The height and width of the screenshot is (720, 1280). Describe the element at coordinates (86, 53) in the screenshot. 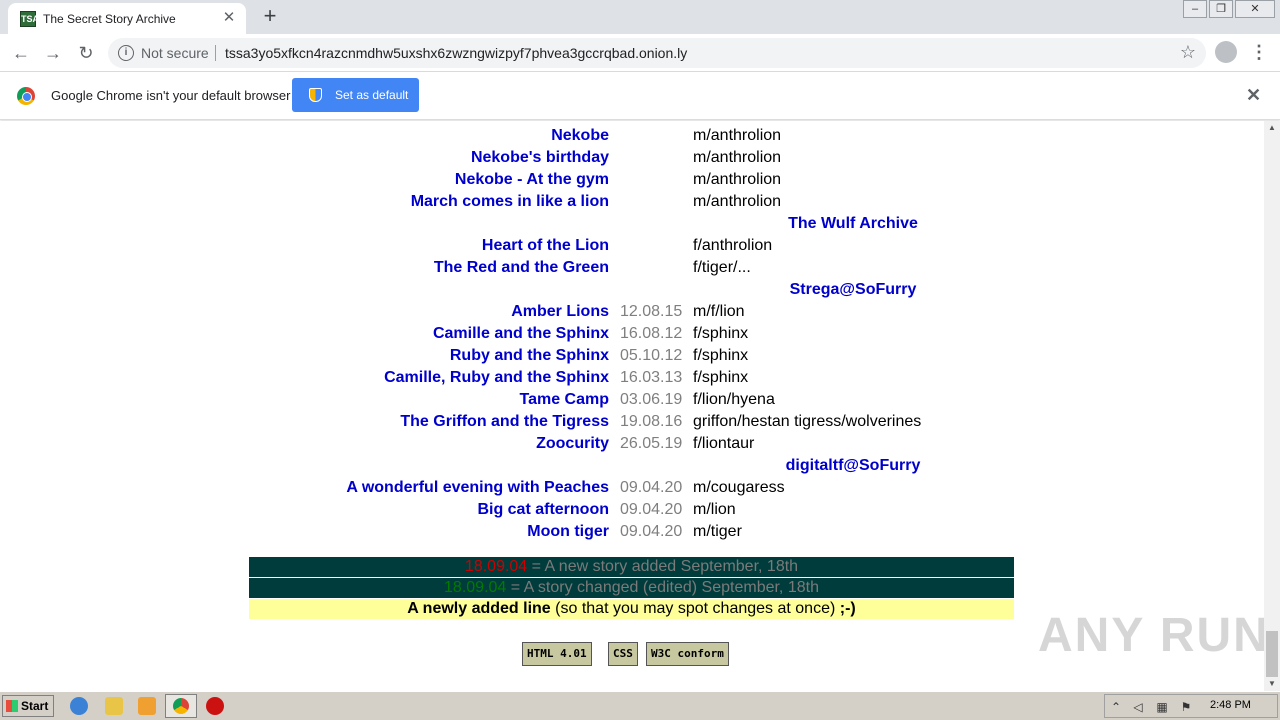

I see `reload-icon: ↻` at that location.